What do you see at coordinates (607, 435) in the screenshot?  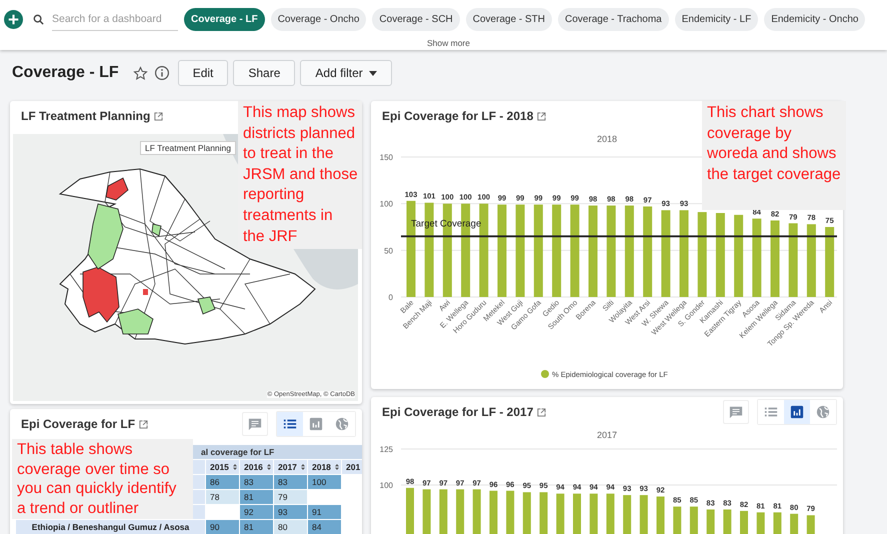 I see `chart-title: 2017` at bounding box center [607, 435].